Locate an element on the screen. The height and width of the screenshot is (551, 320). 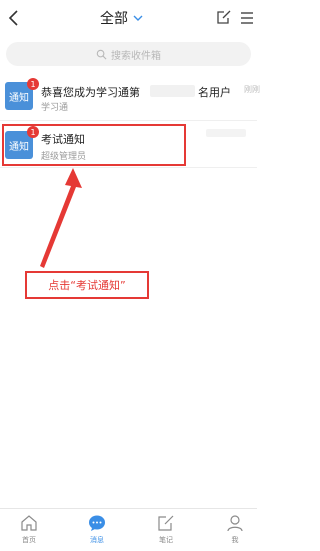
compose-icon is located at coordinates (224, 17).